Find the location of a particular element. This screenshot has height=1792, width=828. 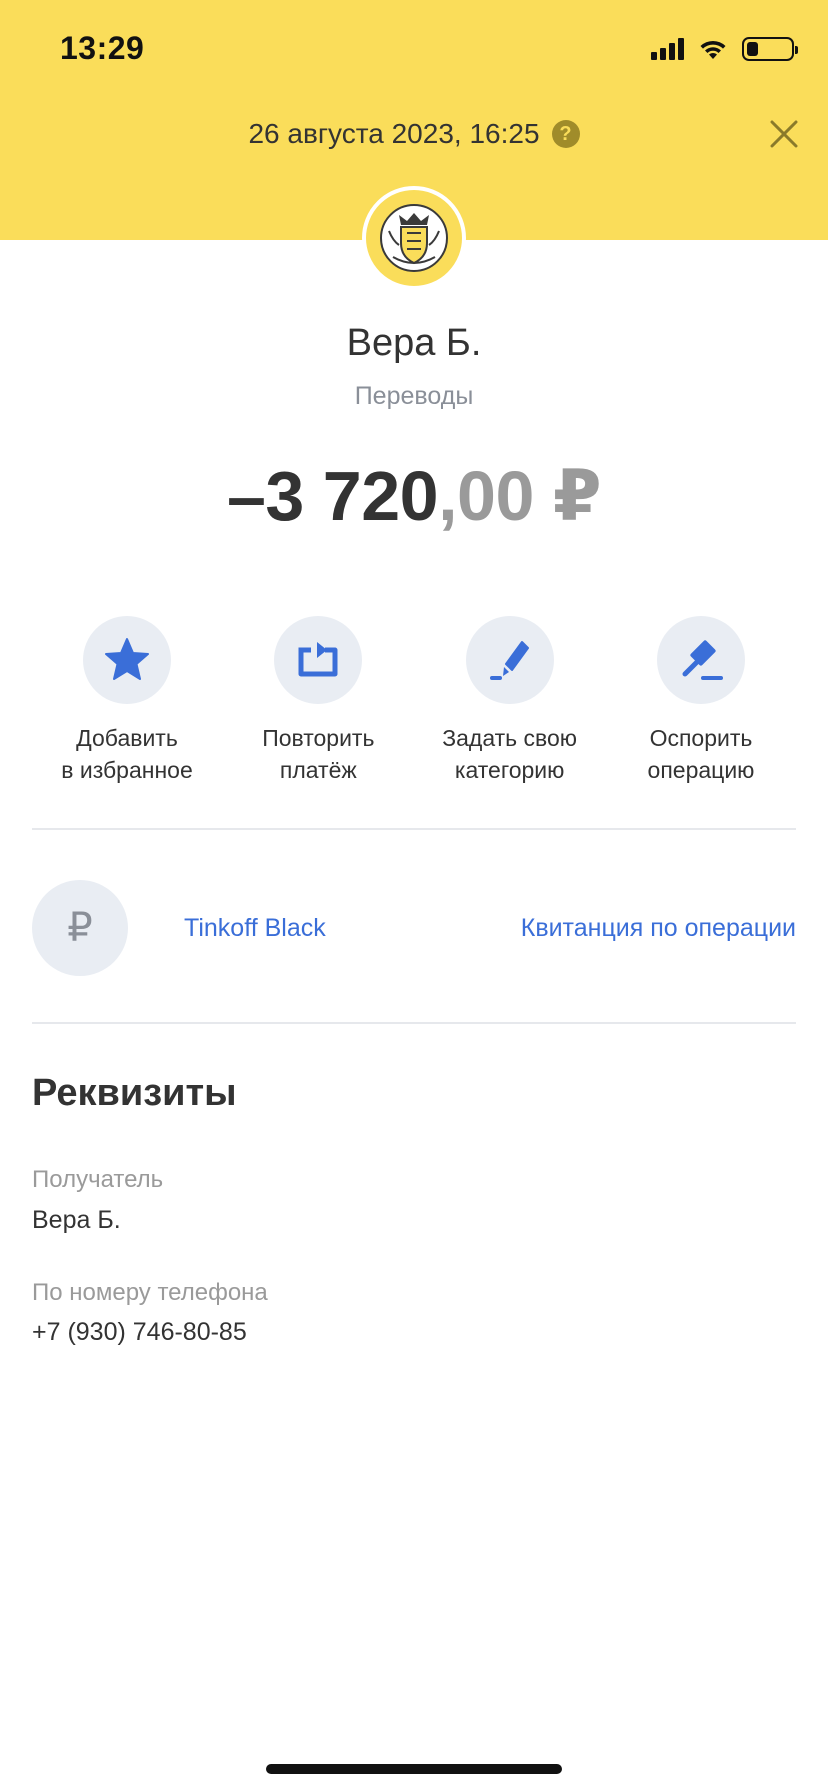

battery-level is located at coordinates (752, 49).